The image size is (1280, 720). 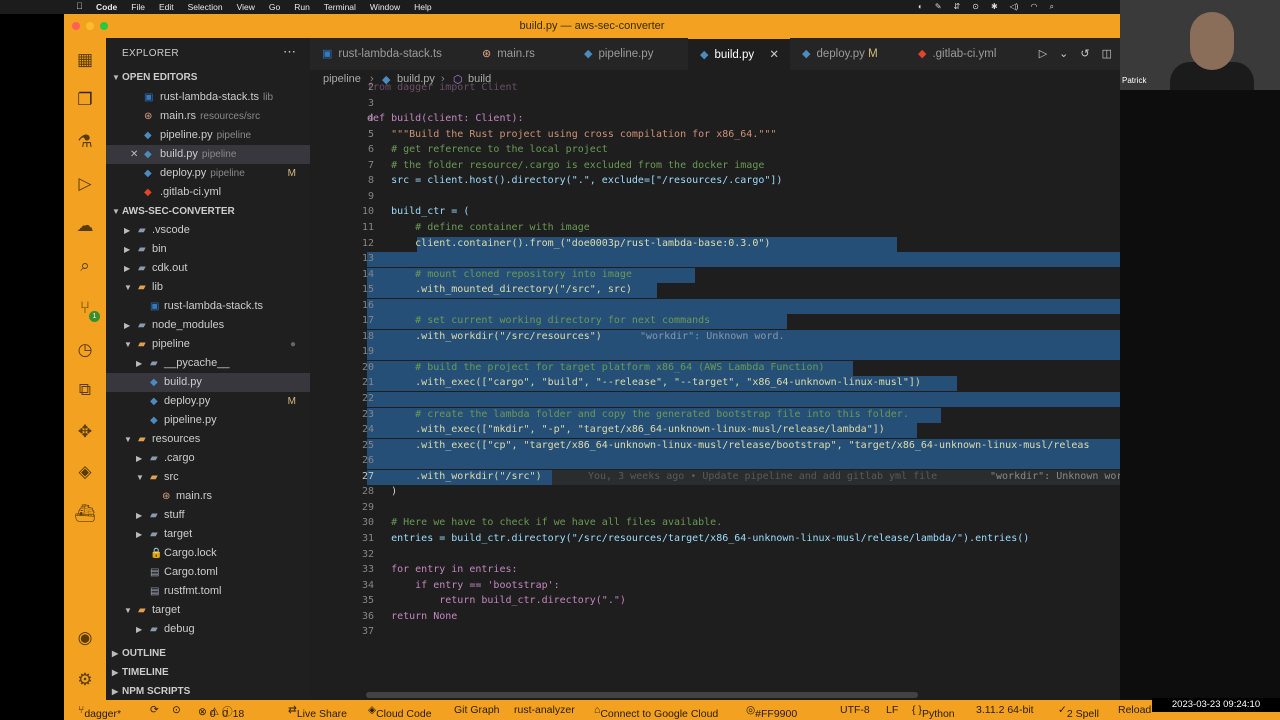 I want to click on menu-item: Edit, so click(x=166, y=7).